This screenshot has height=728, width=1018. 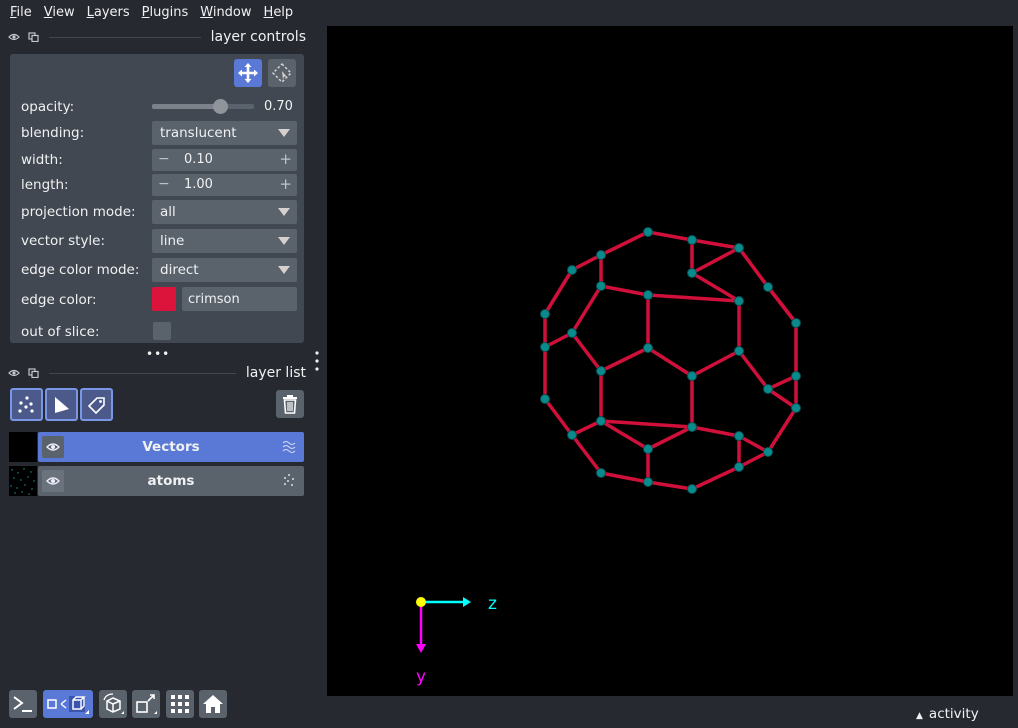 What do you see at coordinates (113, 704) in the screenshot?
I see `roll-dimensions-button` at bounding box center [113, 704].